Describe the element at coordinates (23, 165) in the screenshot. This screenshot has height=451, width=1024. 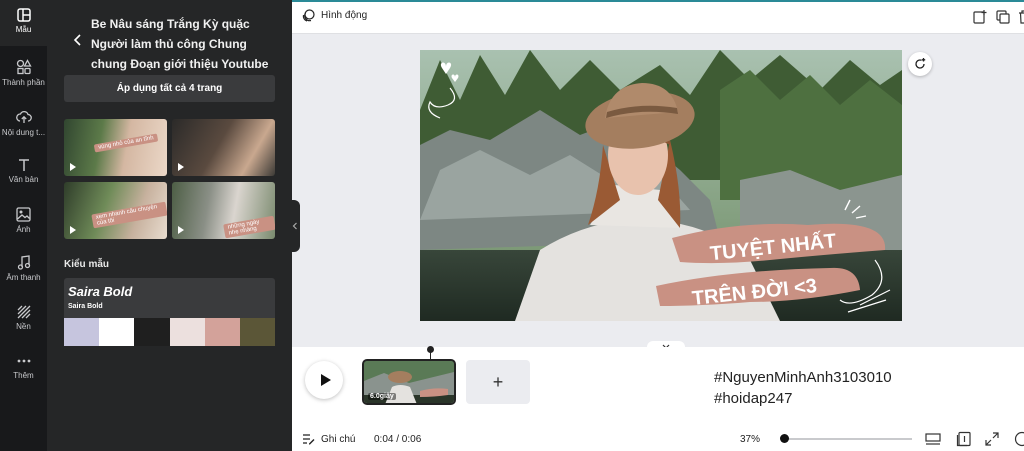
I see `text-icon` at that location.